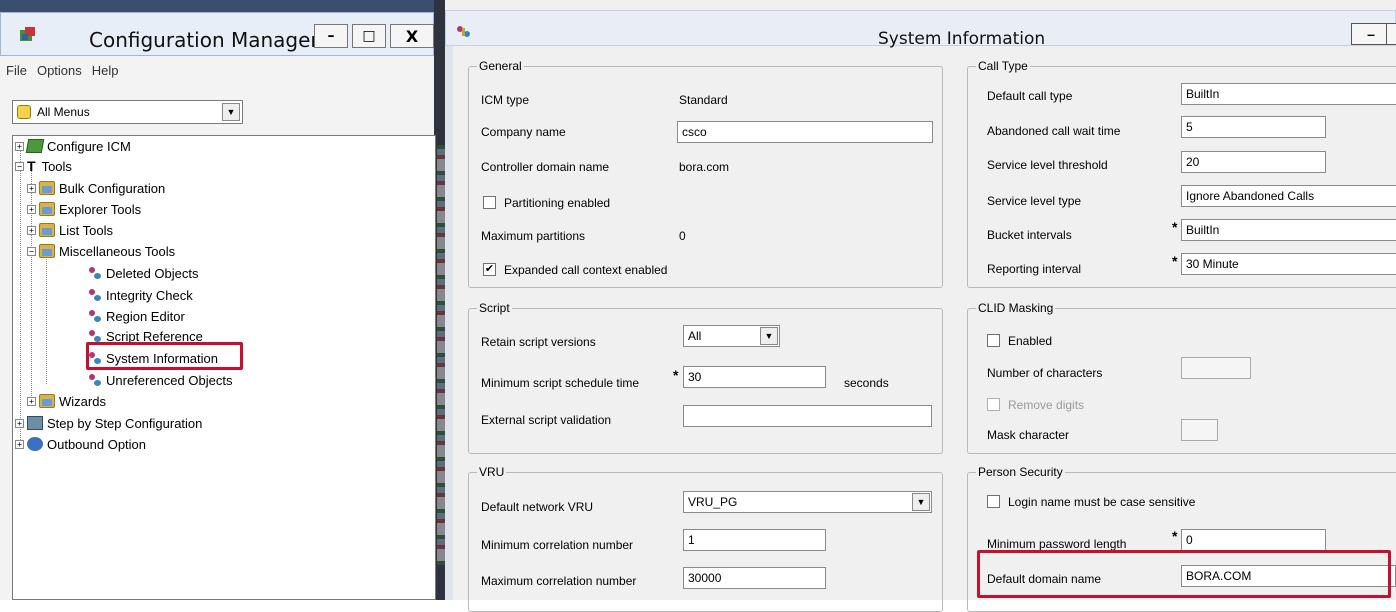 The height and width of the screenshot is (612, 1396). I want to click on tree-item-tools: − T Tools, so click(43, 166).